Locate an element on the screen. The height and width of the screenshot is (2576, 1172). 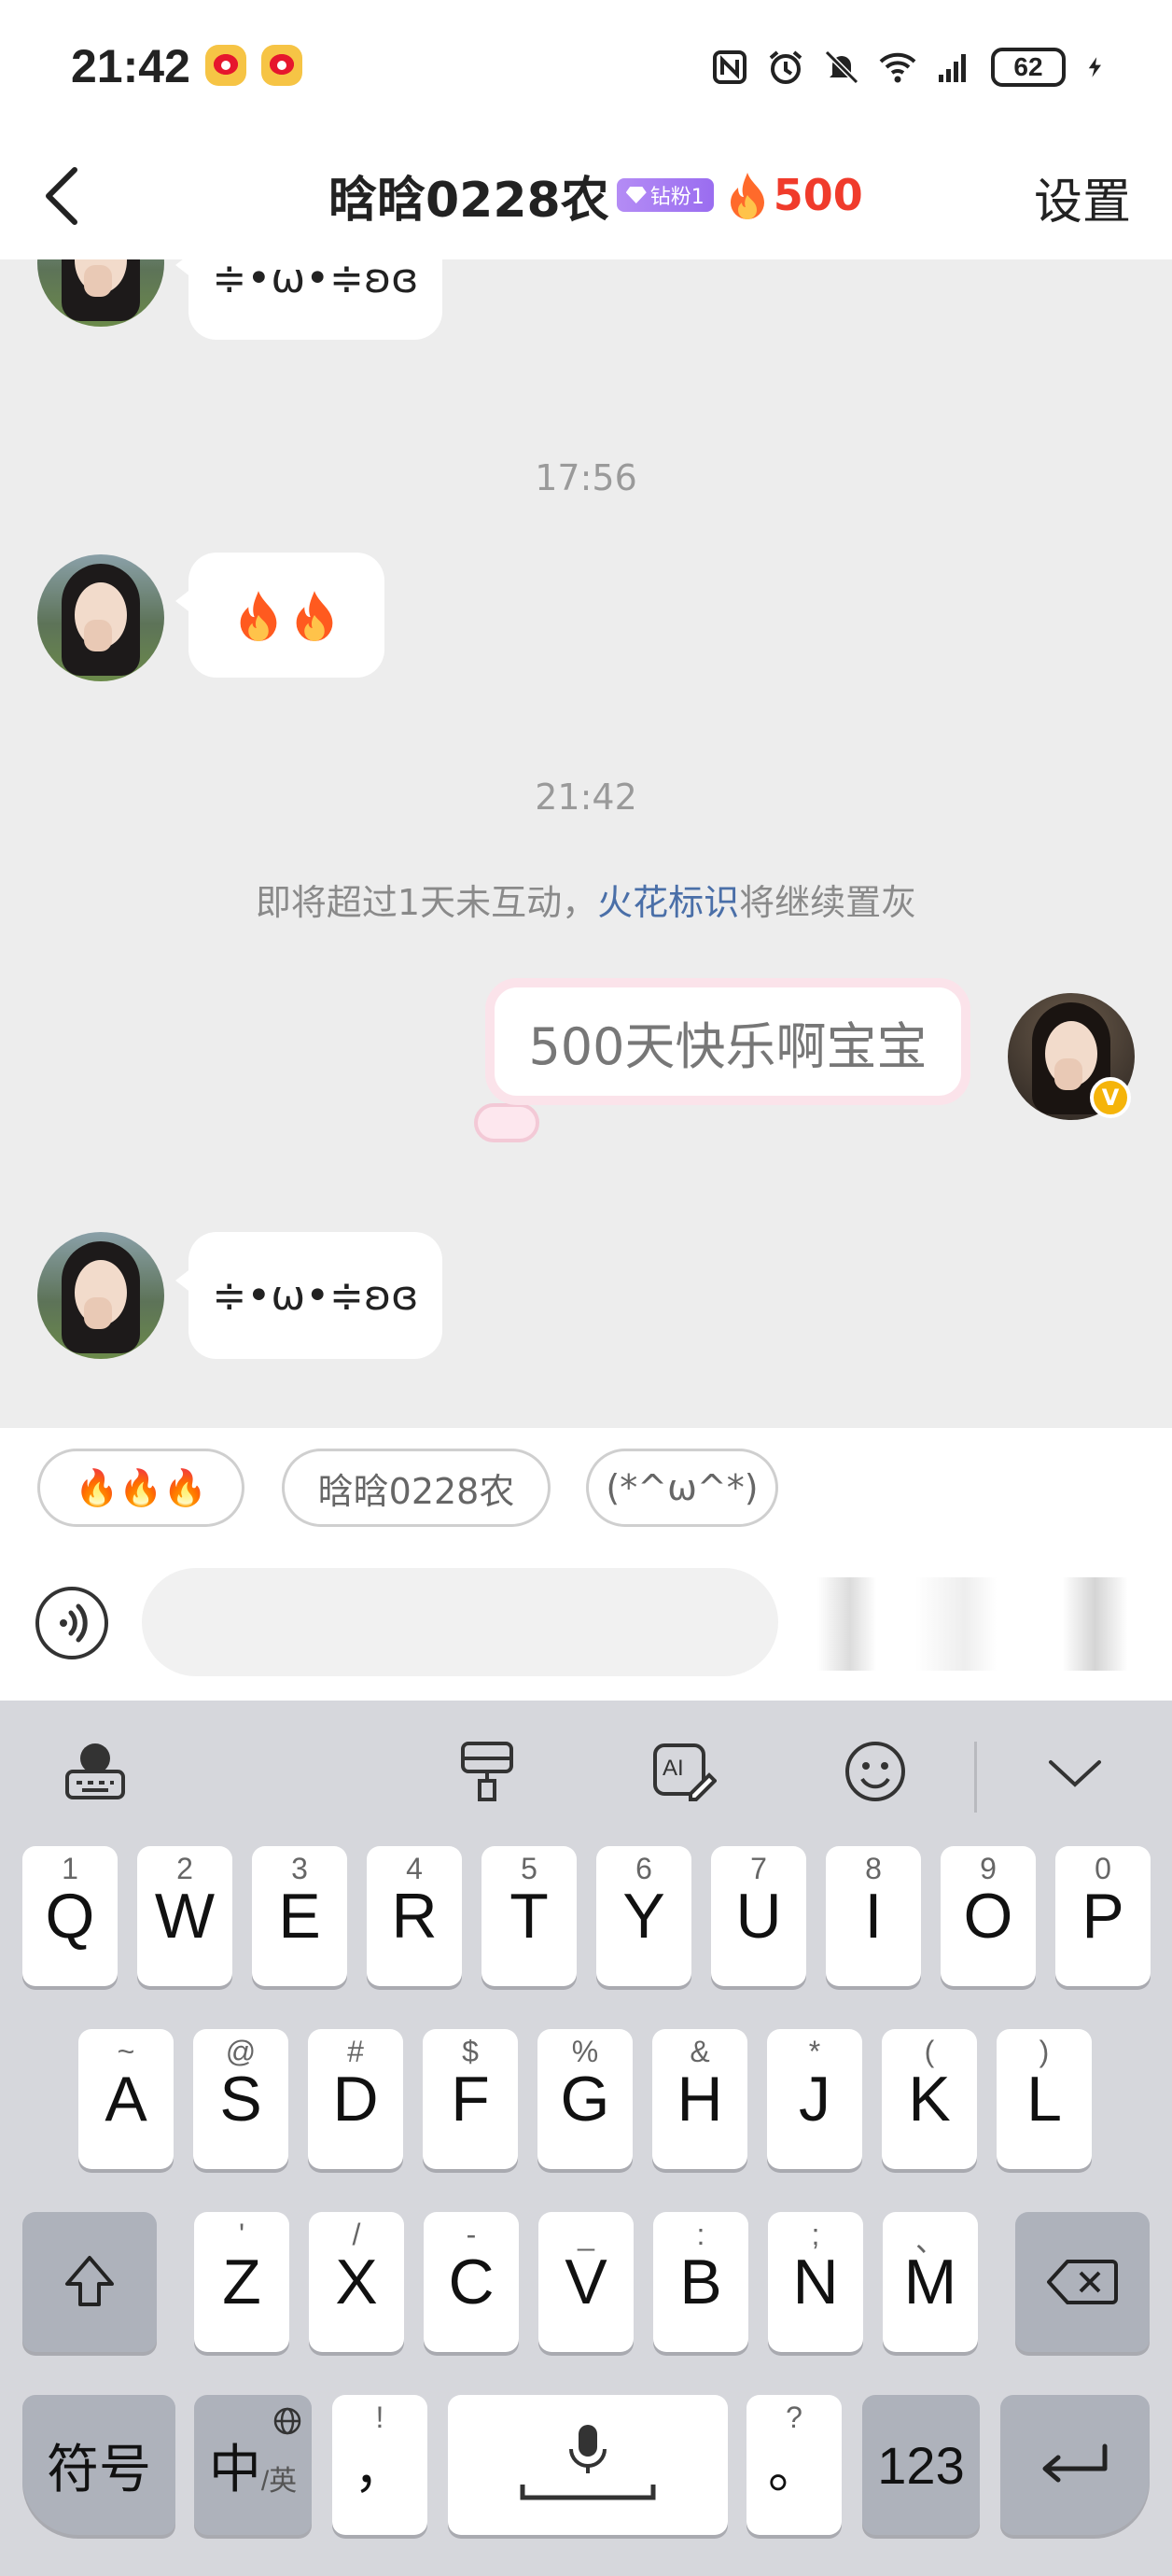
period-key: ? 。 is located at coordinates (794, 2465).